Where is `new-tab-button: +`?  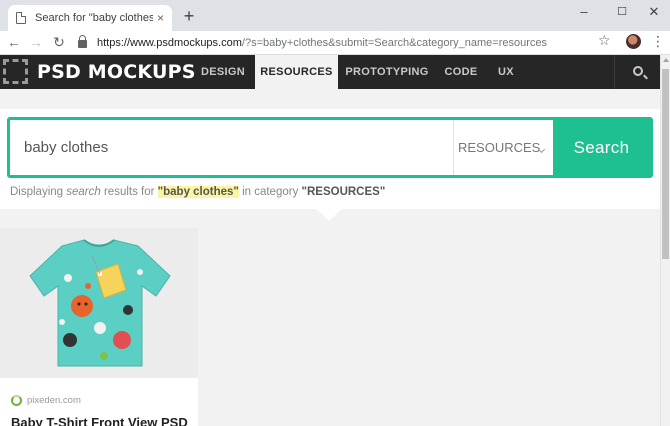
new-tab-button: + is located at coordinates (189, 16).